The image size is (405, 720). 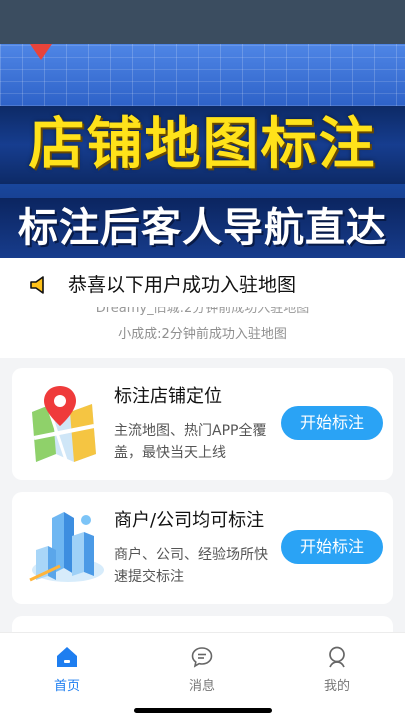 What do you see at coordinates (66, 547) in the screenshot?
I see `buildings-icon` at bounding box center [66, 547].